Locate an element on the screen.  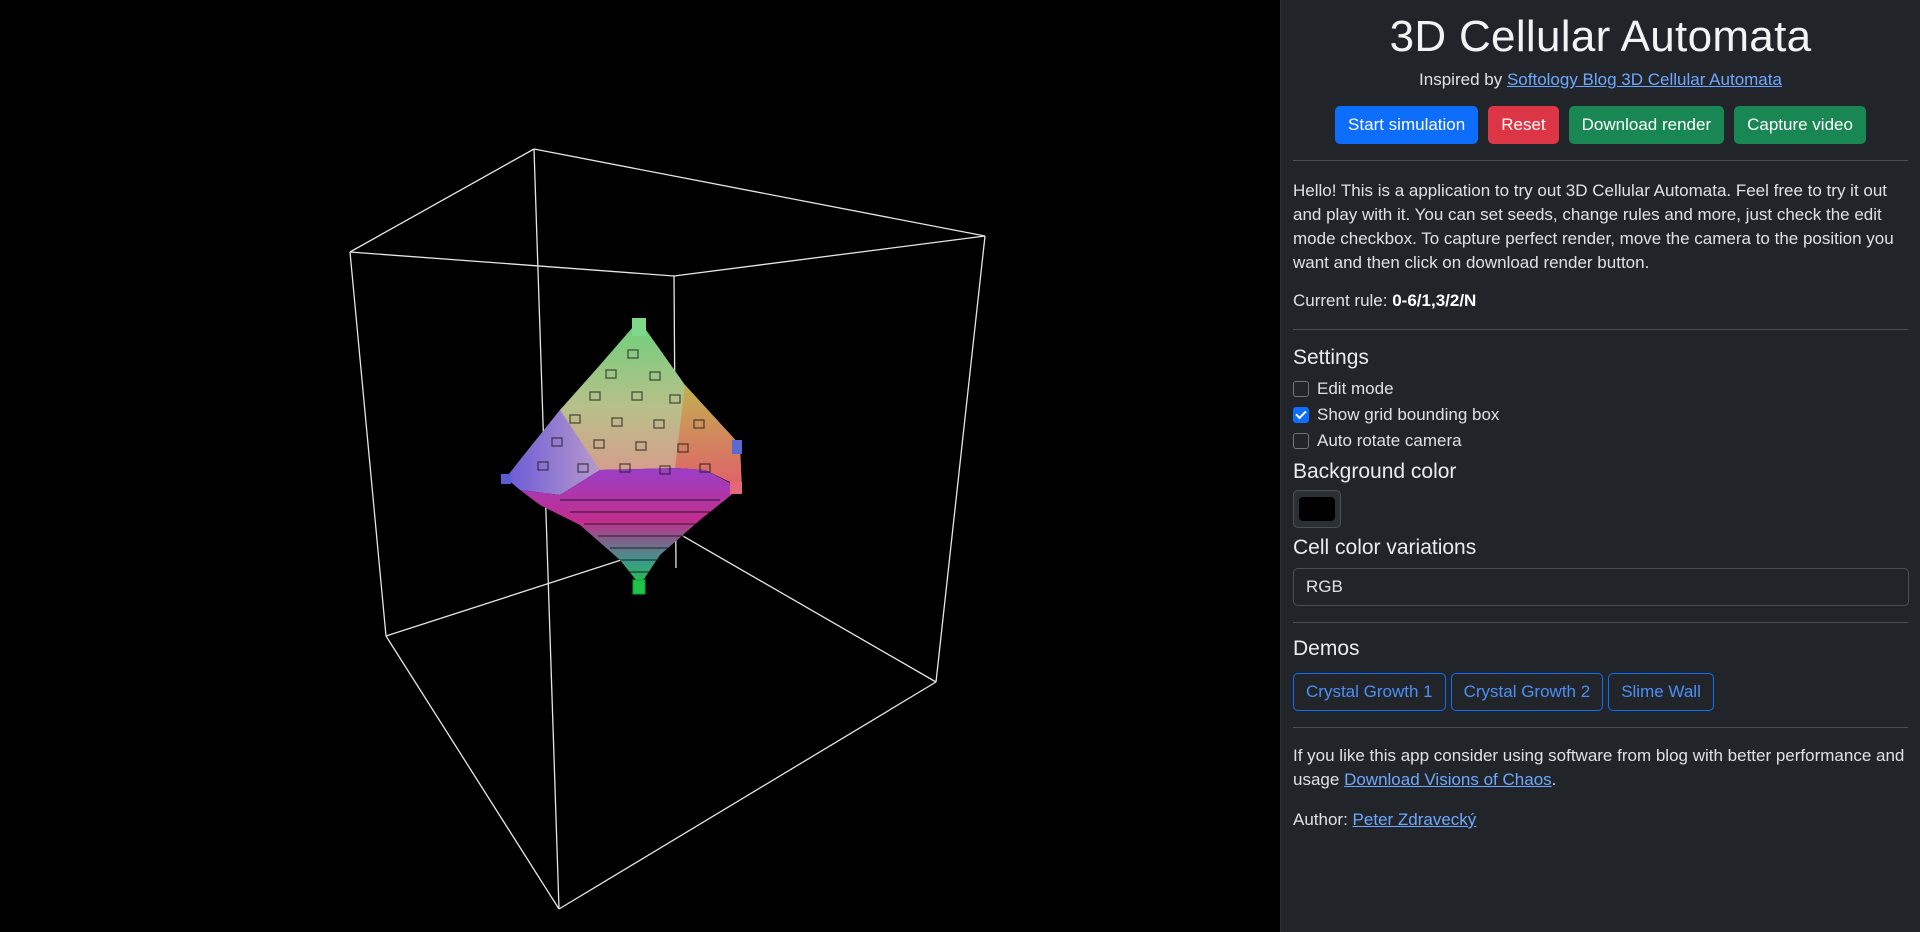
edit-mode-checkbox is located at coordinates (1301, 389).